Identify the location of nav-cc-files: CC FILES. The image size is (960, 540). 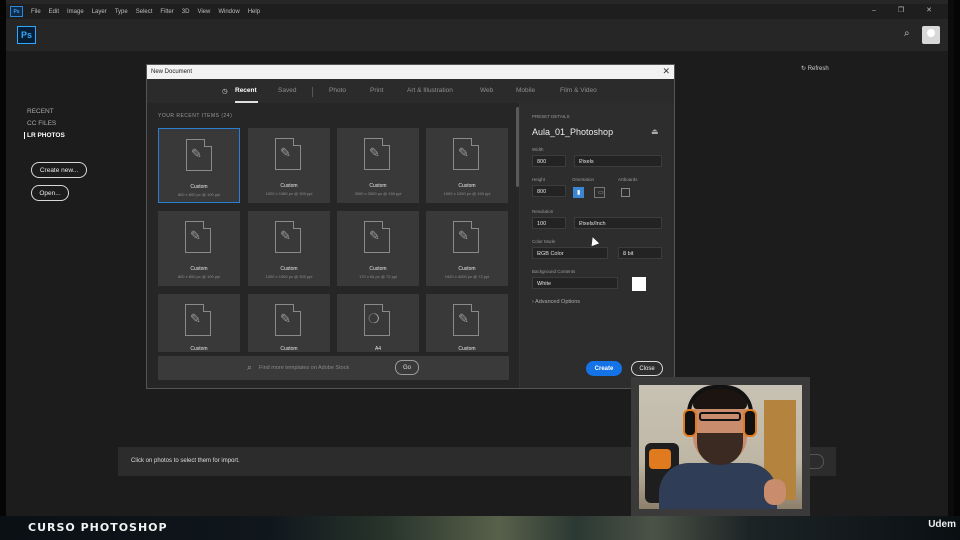
(46, 123).